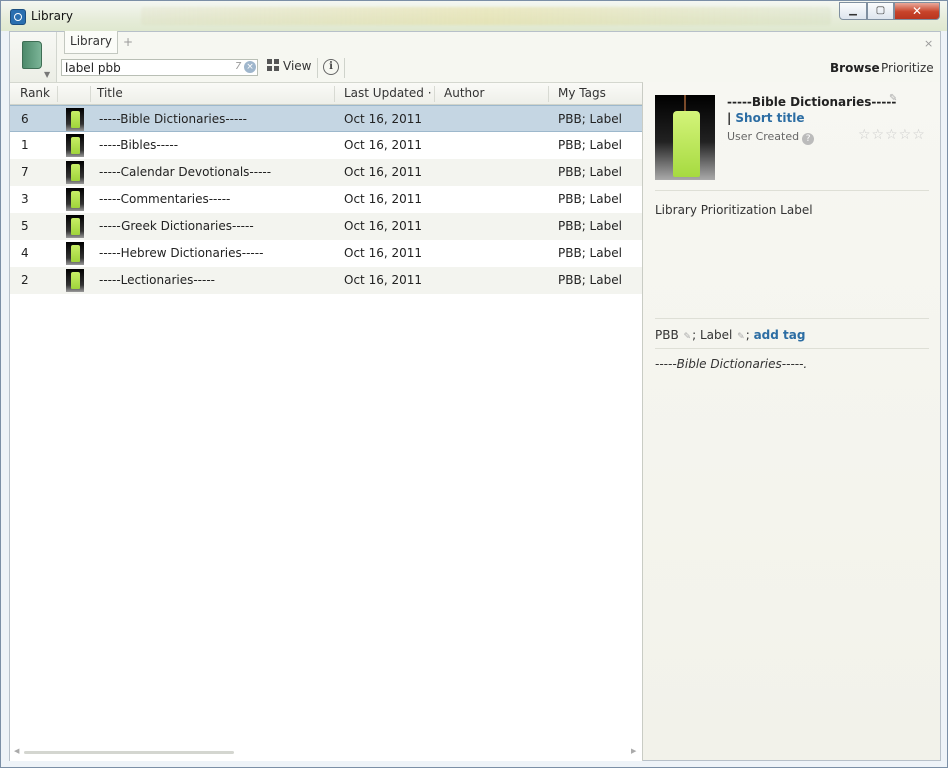  What do you see at coordinates (331, 67) in the screenshot?
I see `info-icon: i` at bounding box center [331, 67].